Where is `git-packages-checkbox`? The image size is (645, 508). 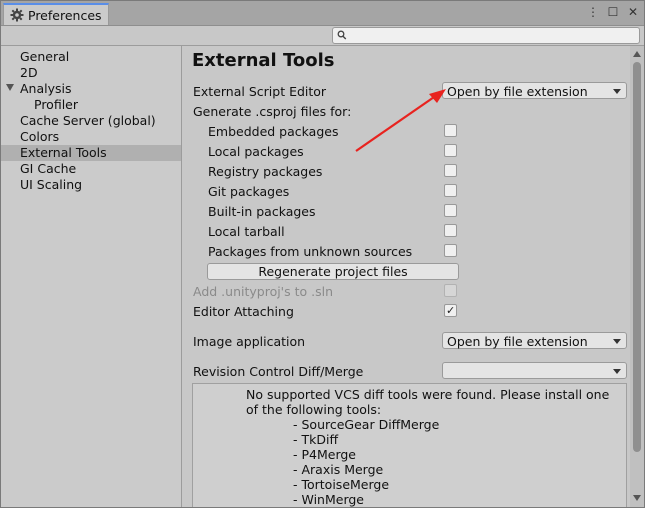
git-packages-checkbox is located at coordinates (450, 190).